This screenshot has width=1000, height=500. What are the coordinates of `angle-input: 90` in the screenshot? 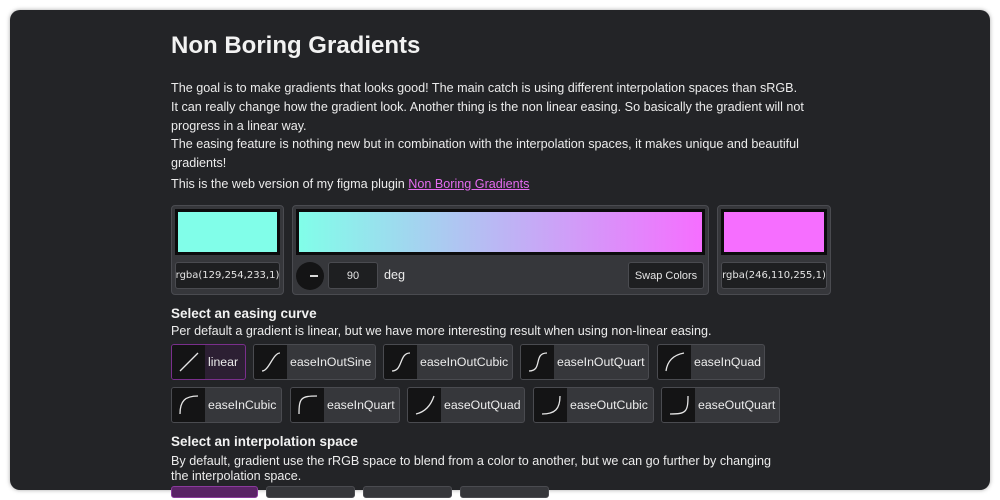 It's located at (353, 275).